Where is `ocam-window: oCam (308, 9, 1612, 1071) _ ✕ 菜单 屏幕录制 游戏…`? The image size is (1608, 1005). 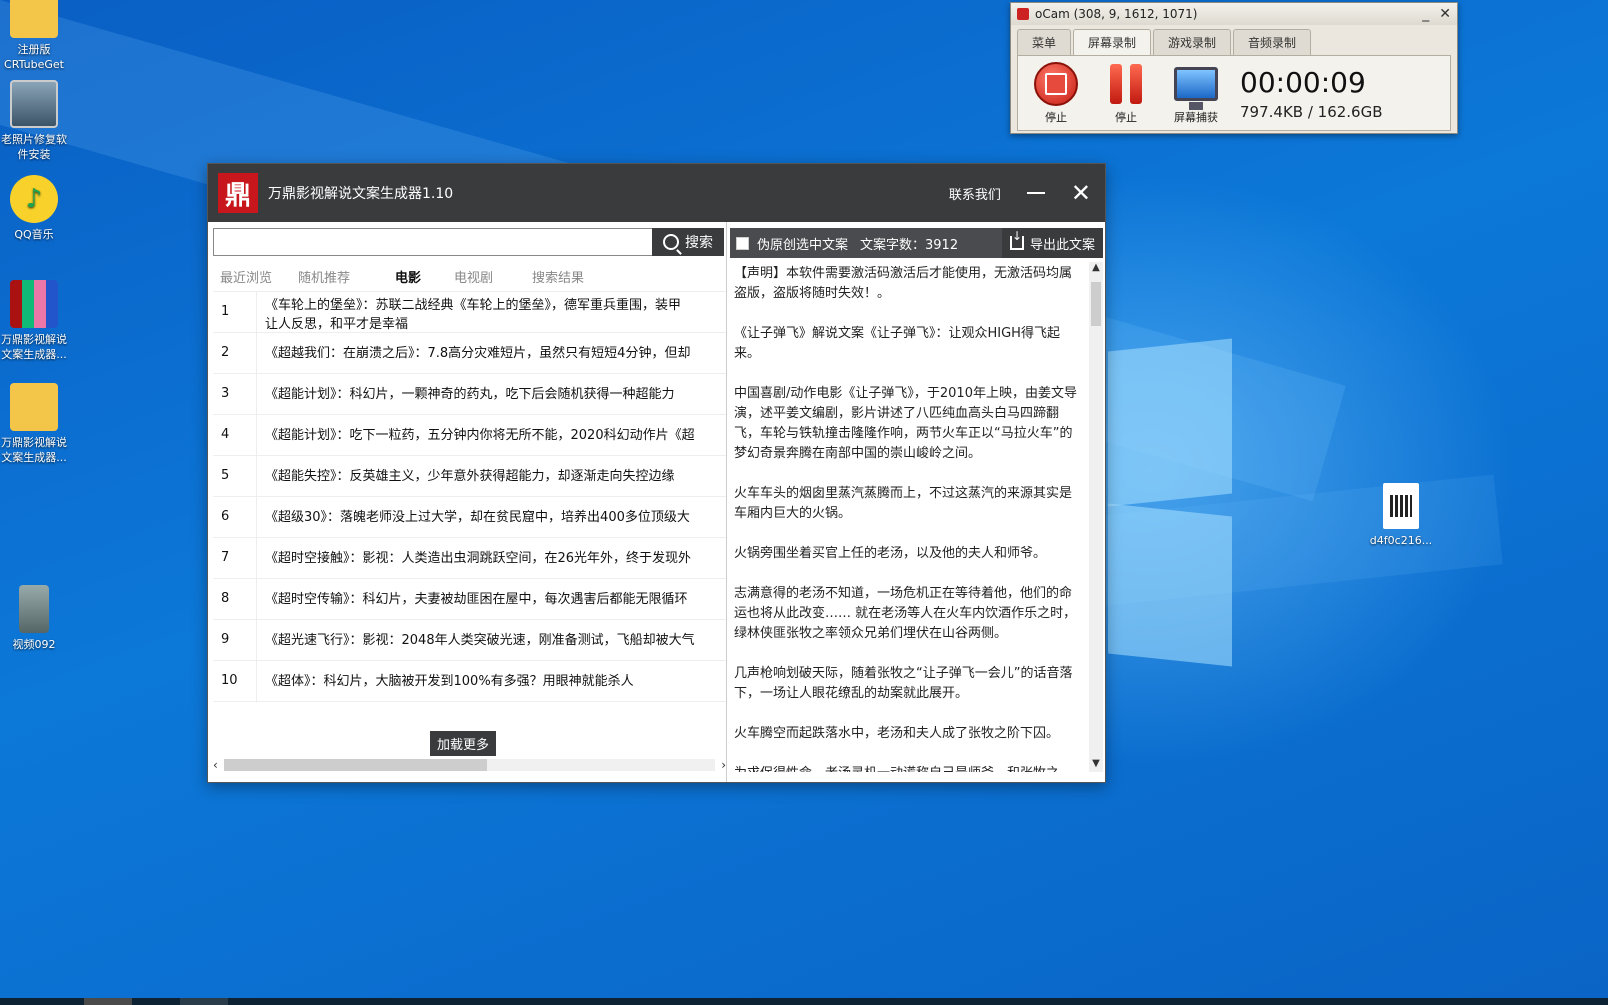
ocam-window: oCam (308, 9, 1612, 1071) _ ✕ 菜单 屏幕录制 游戏… is located at coordinates (1234, 68).